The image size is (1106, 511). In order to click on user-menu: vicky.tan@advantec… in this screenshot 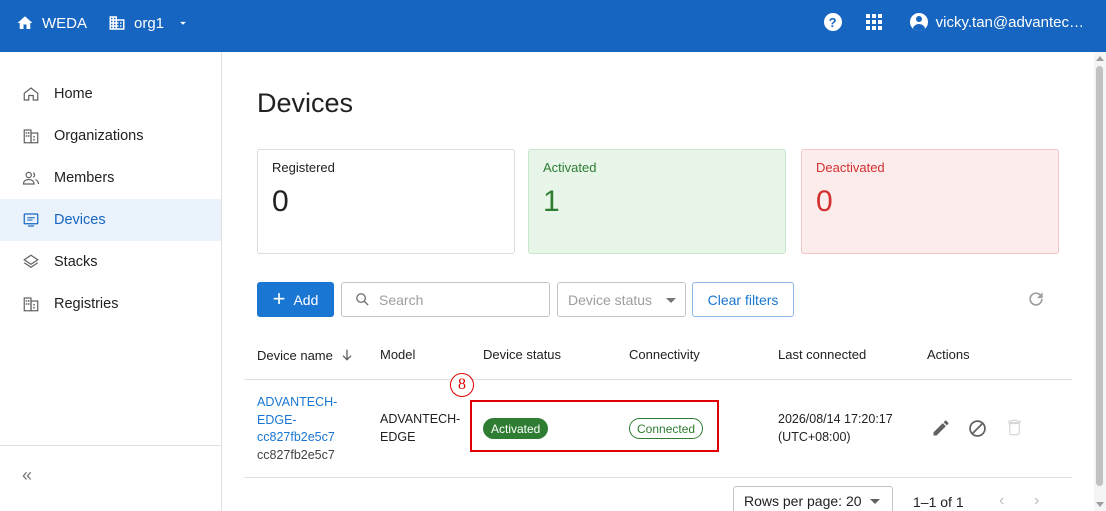, I will do `click(996, 22)`.